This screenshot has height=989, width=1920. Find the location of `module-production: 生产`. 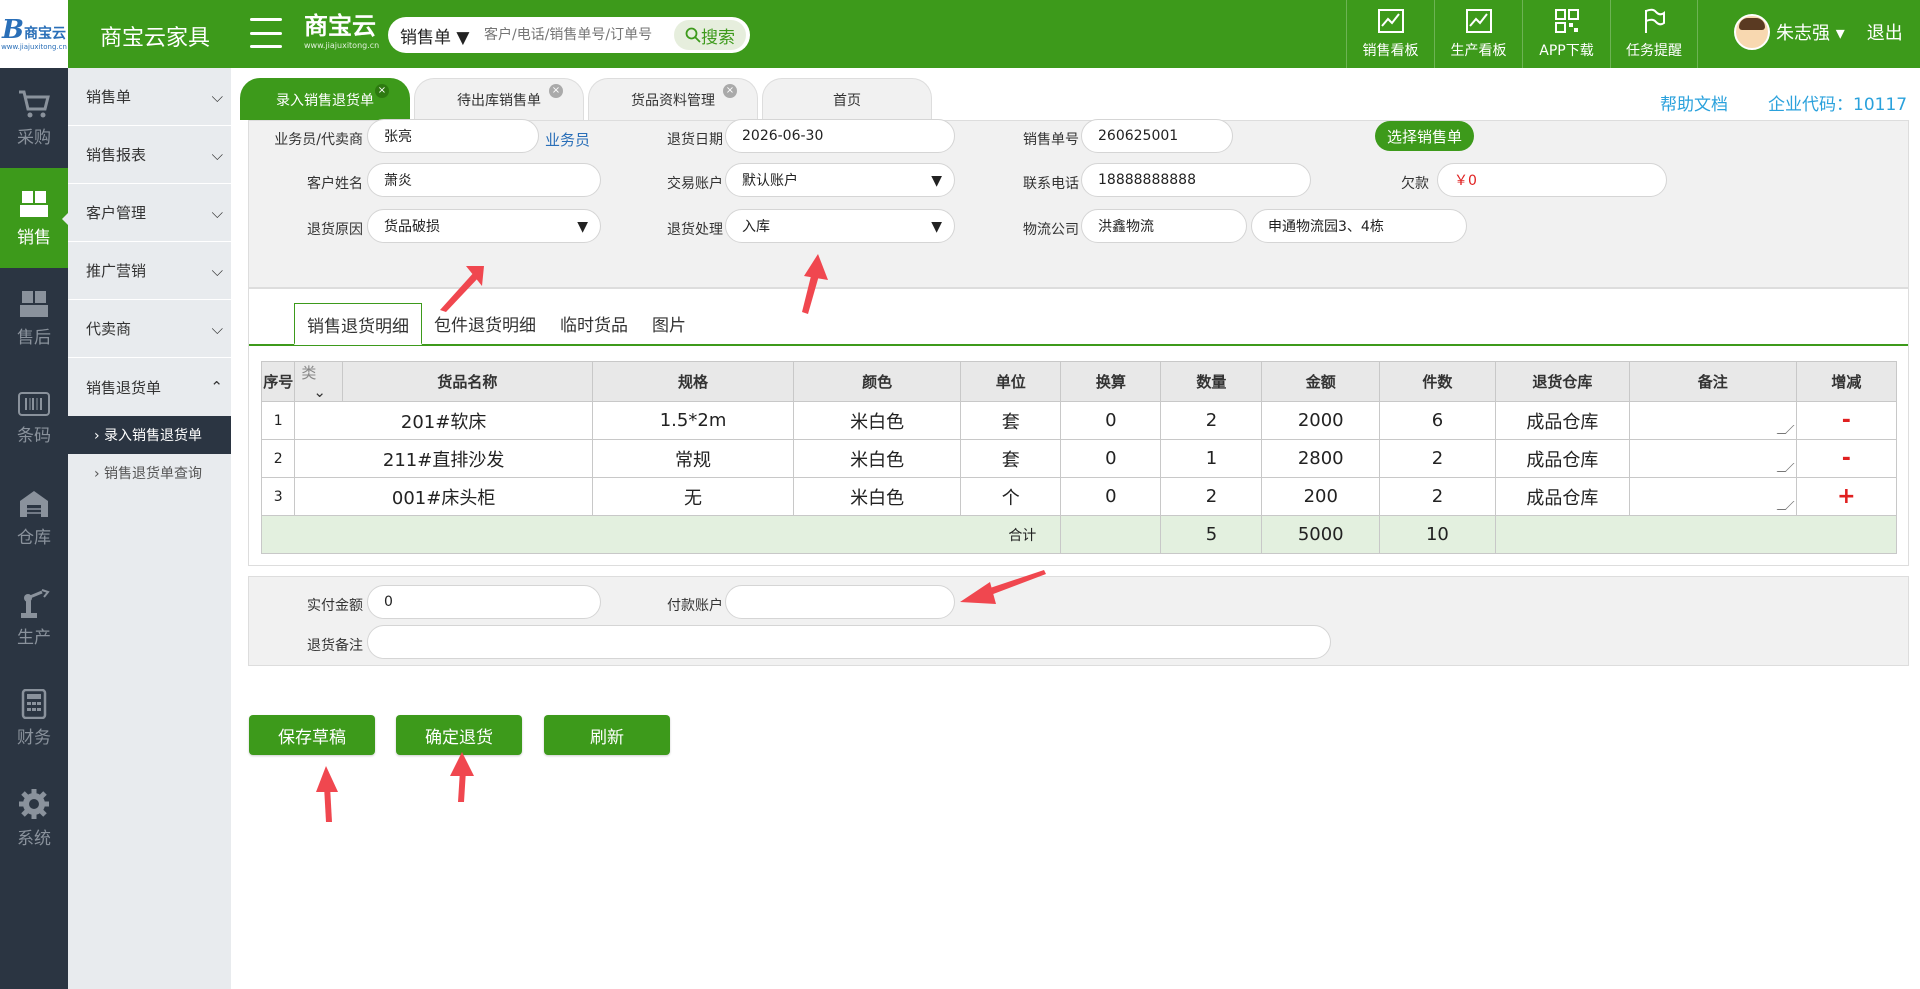

module-production: 生产 is located at coordinates (34, 618).